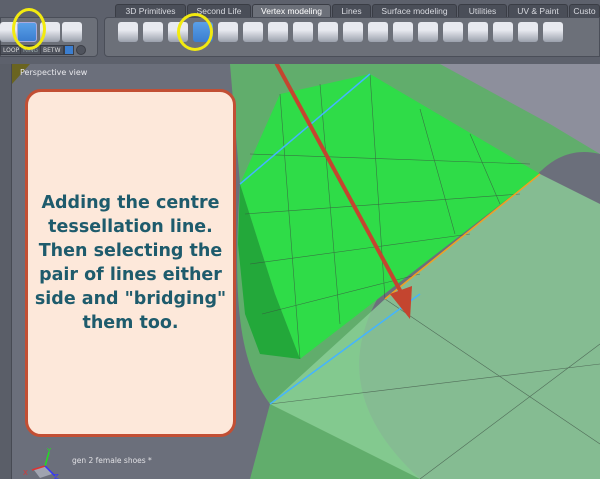  What do you see at coordinates (482, 10) in the screenshot?
I see `tab-utilities: Utilities` at bounding box center [482, 10].